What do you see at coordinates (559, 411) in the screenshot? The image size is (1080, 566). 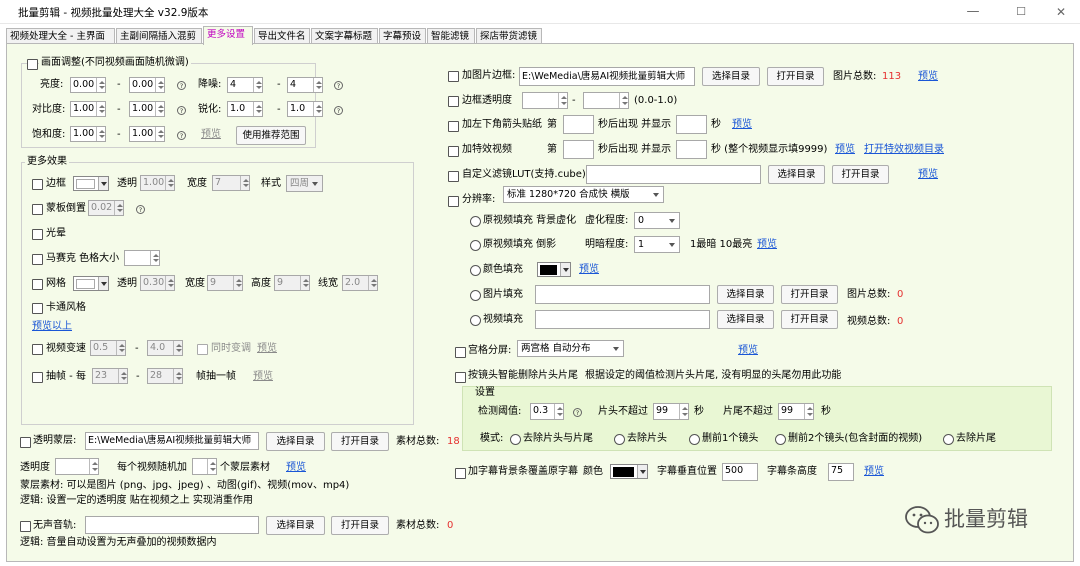 I see `threshold-spinner` at bounding box center [559, 411].